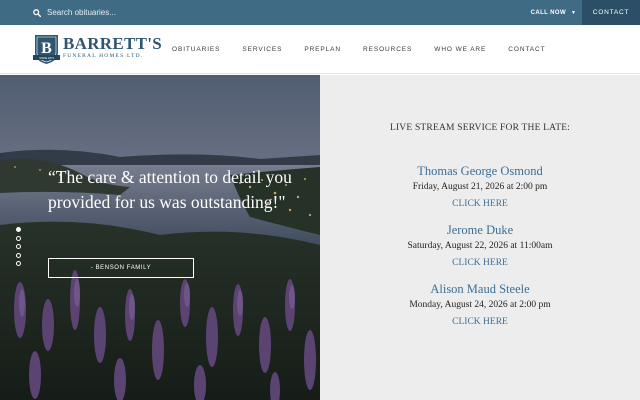 The height and width of the screenshot is (400, 640). Describe the element at coordinates (196, 49) in the screenshot. I see `nav-obituaries: OBITUARIES` at that location.